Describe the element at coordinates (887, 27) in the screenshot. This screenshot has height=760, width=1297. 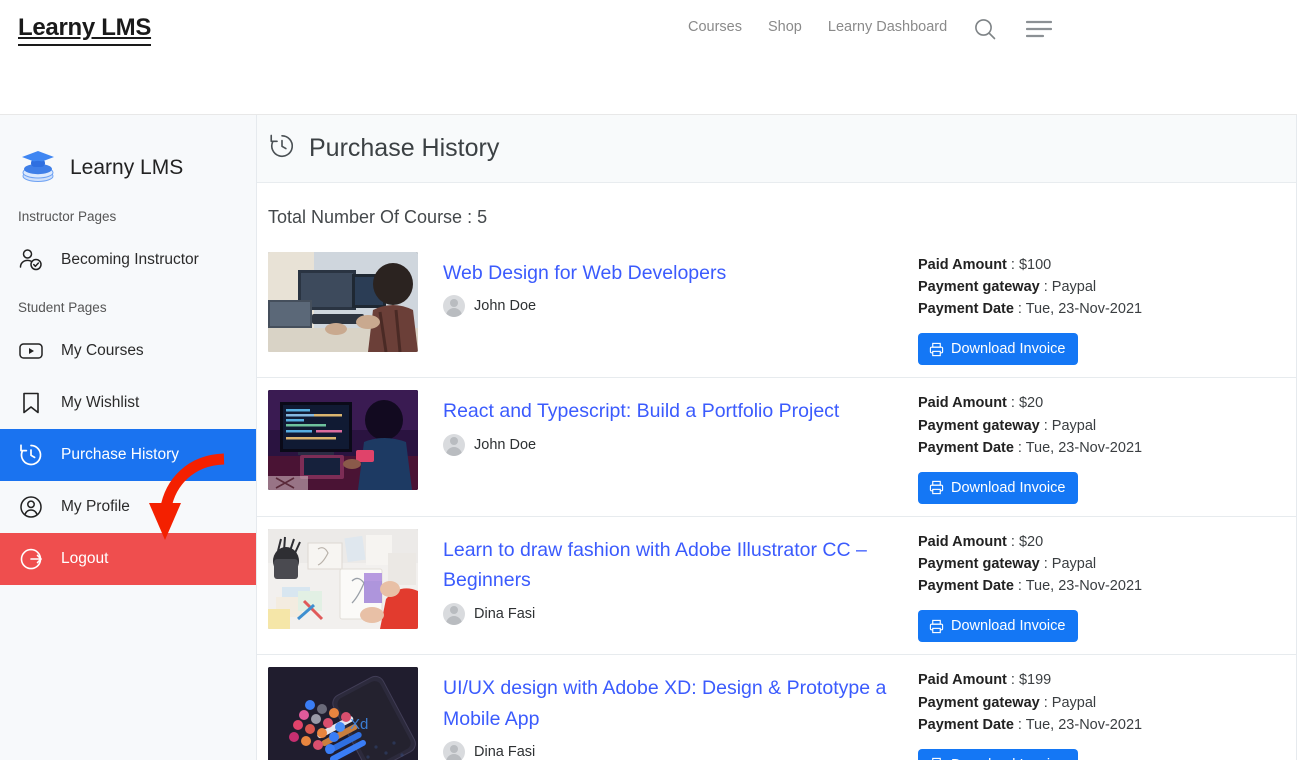
I see `nav-item-learny-dashboard: Learny Dashboard` at that location.